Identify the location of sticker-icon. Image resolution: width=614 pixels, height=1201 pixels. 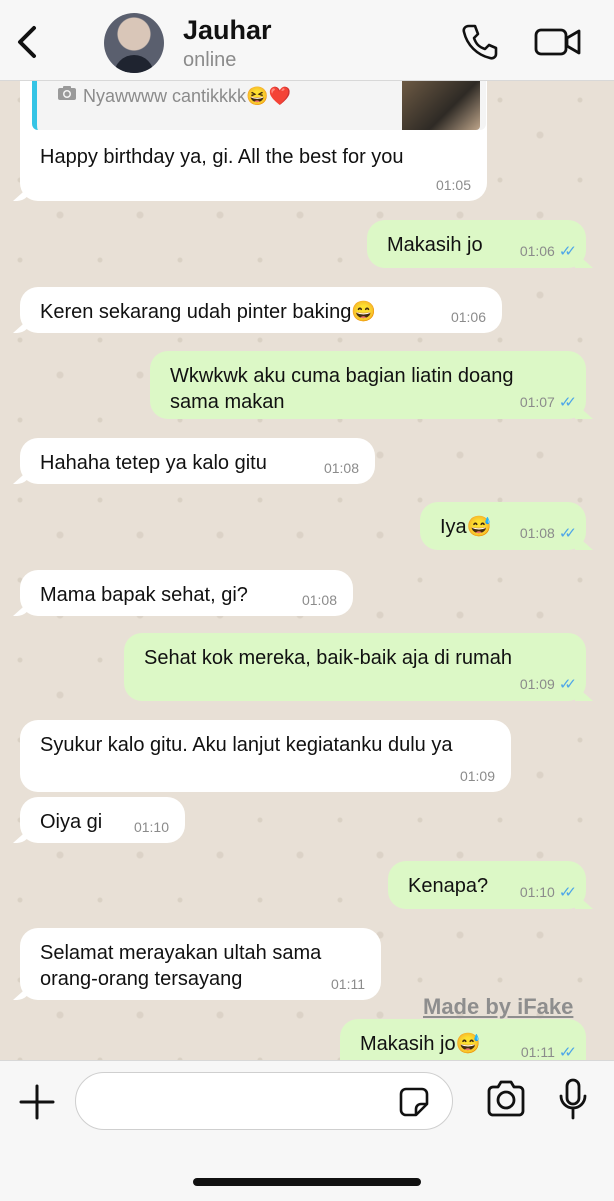
(414, 1102).